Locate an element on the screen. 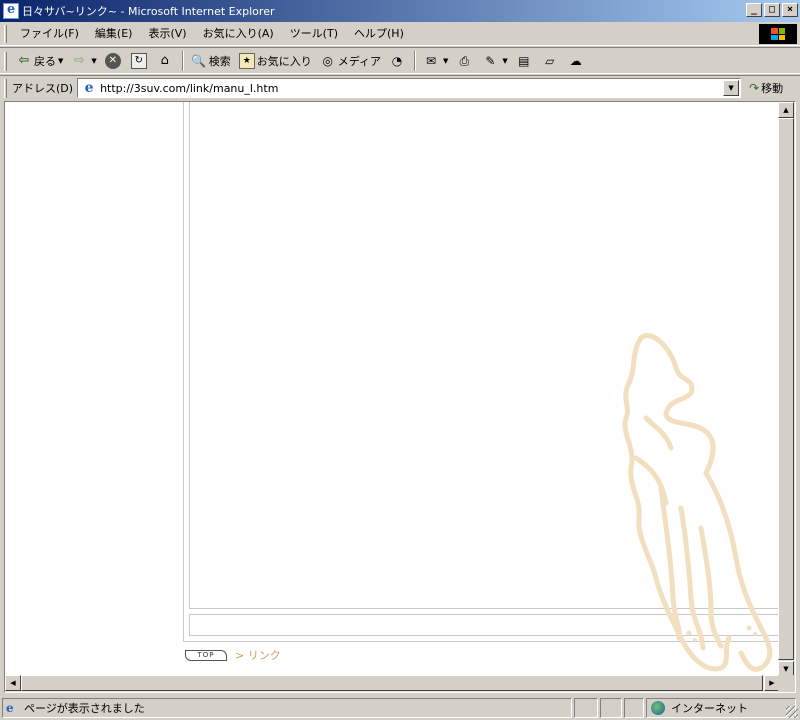 This screenshot has width=800, height=720. menu-edit: 編集(E) is located at coordinates (114, 34).